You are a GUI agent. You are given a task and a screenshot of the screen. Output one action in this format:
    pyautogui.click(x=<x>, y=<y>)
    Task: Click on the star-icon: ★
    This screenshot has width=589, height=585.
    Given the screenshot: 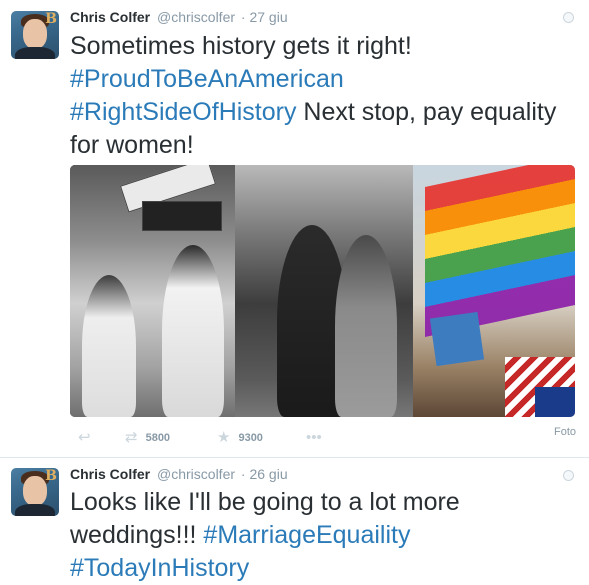 What is the action you would take?
    pyautogui.click(x=224, y=437)
    